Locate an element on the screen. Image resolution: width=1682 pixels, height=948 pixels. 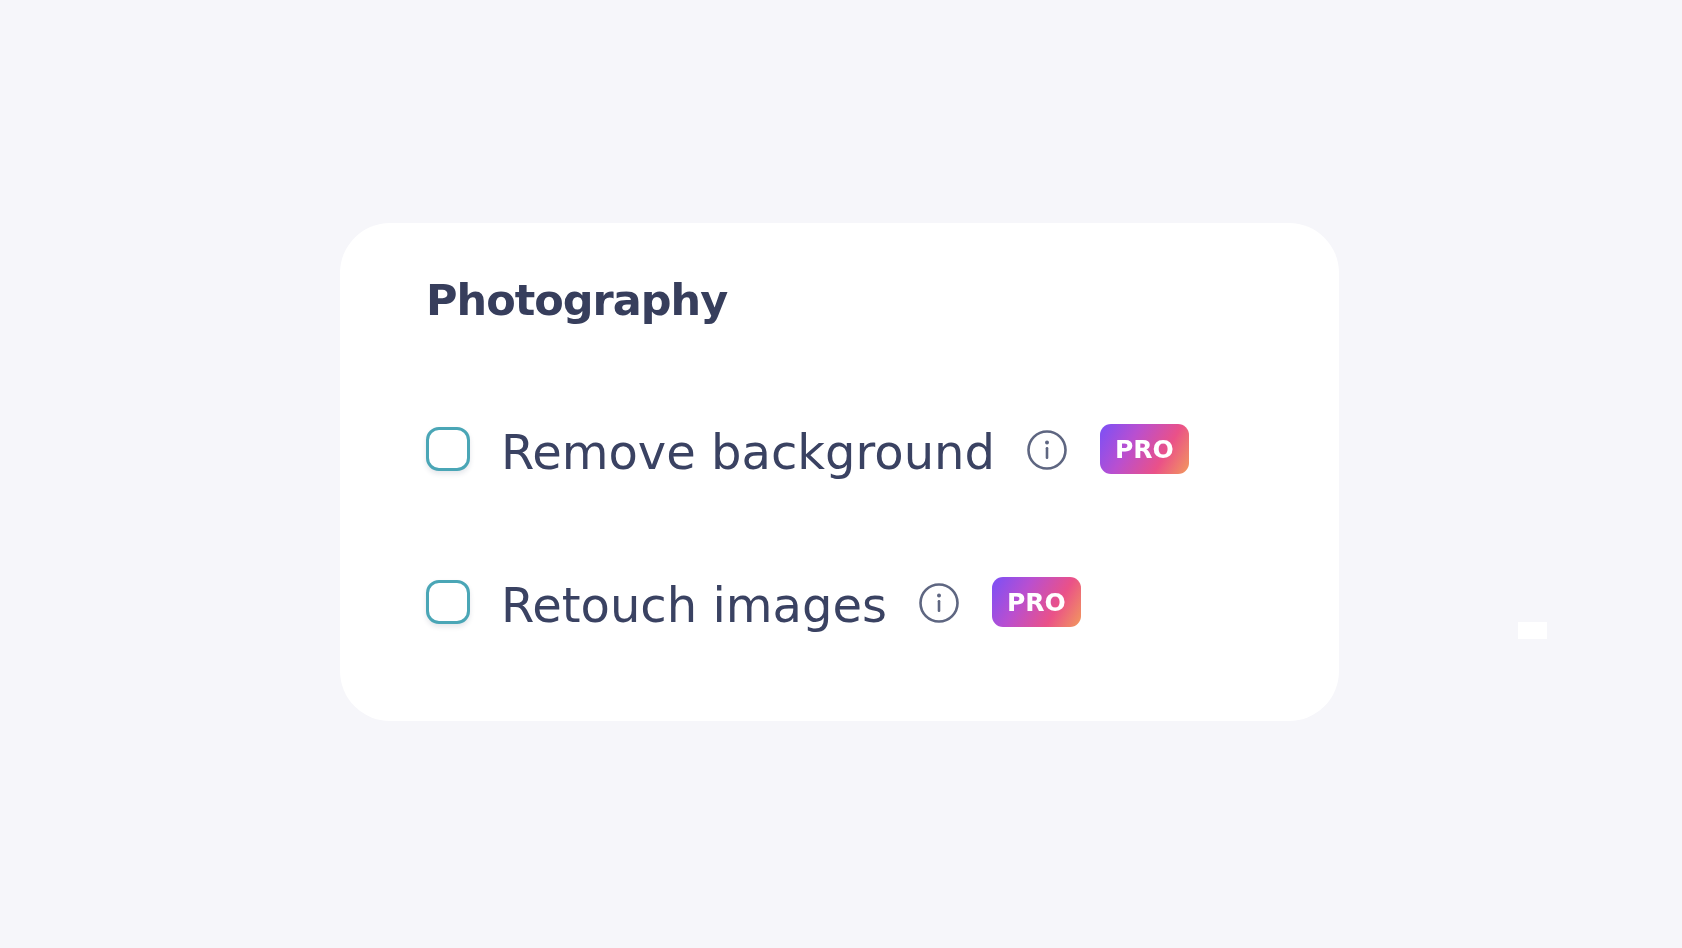
option-label: Remove background is located at coordinates (748, 452).